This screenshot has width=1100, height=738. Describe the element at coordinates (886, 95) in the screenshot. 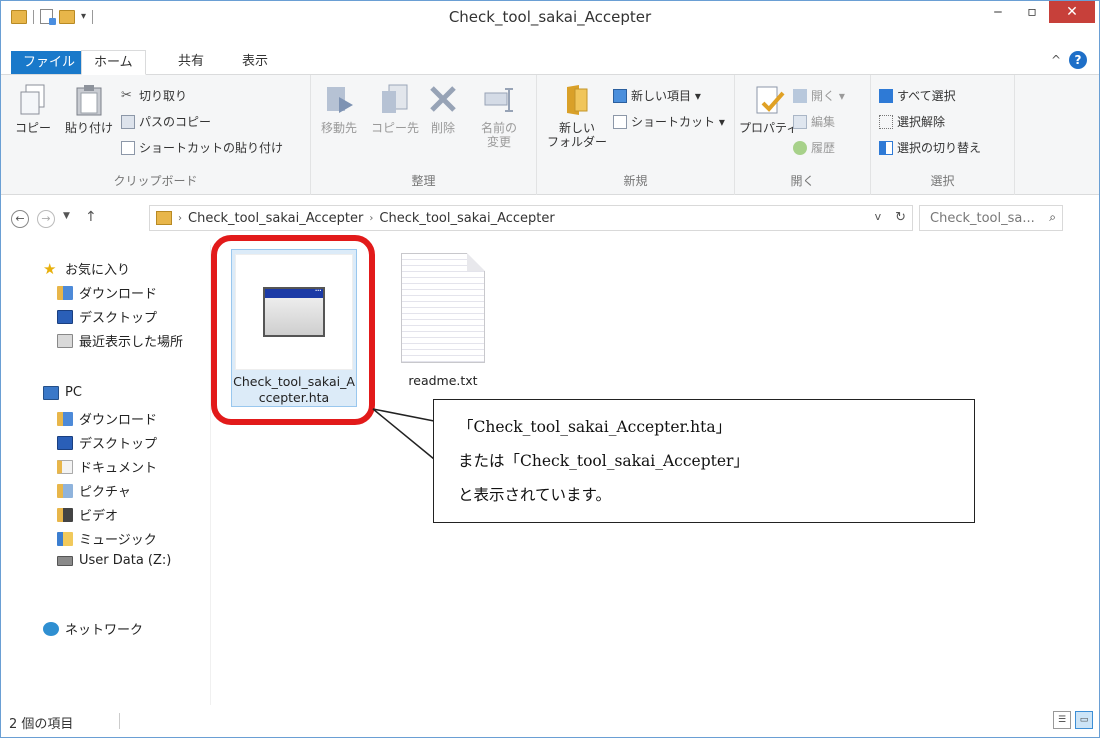

I see `select-all-icon` at that location.